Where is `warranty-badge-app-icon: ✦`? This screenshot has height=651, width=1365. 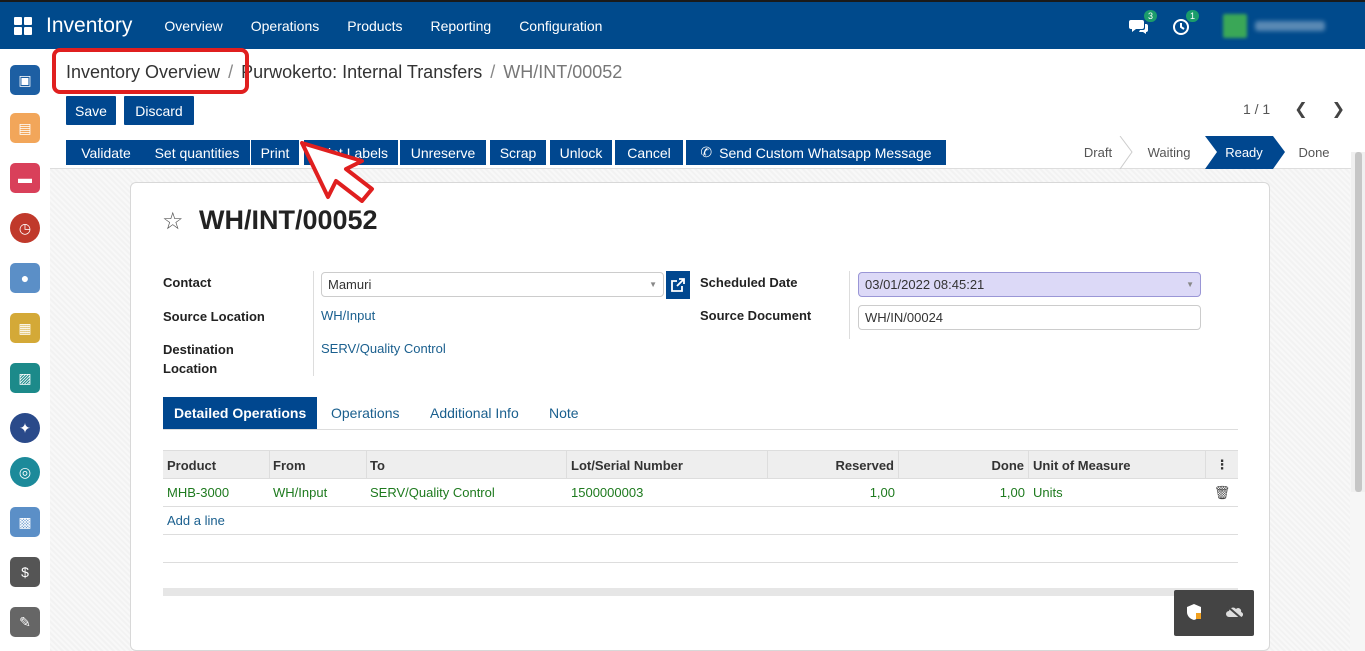
warranty-badge-app-icon: ✦ is located at coordinates (25, 428).